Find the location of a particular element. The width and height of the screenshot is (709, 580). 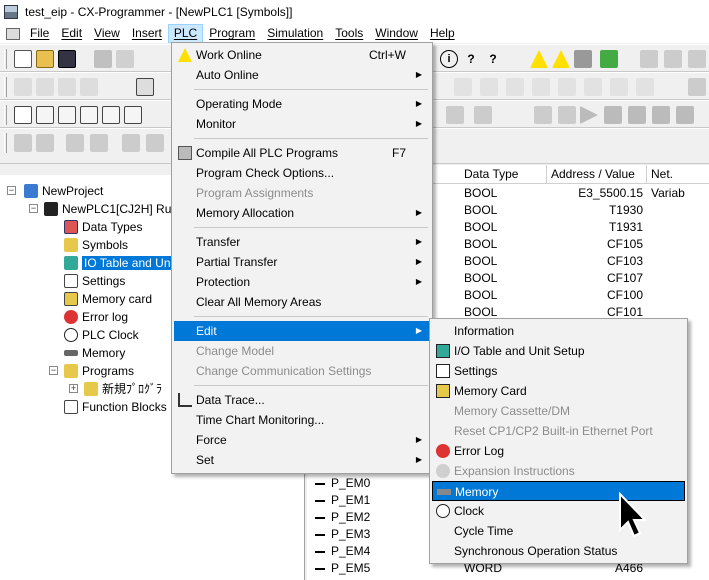

menu-item-clear-all-memory: Clear All Memory Areas is located at coordinates (302, 302).